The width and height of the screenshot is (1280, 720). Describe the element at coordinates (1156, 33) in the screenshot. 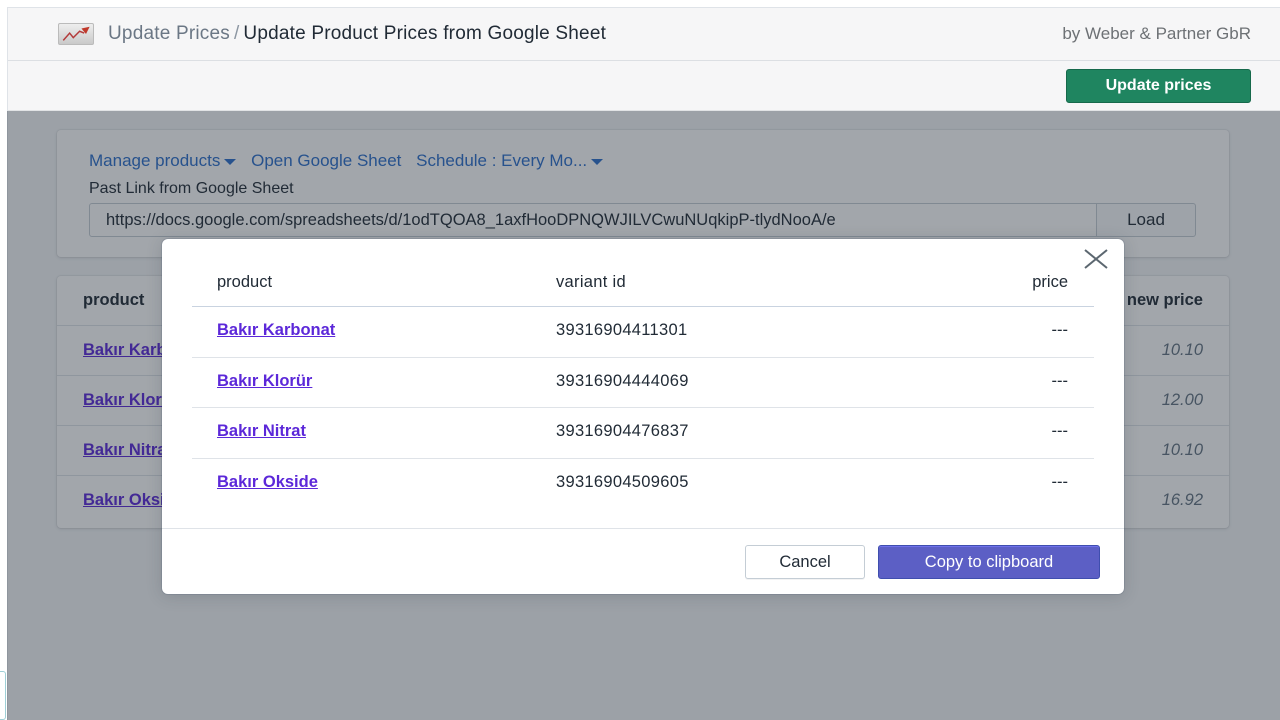

I see `developer-byline: by Weber & Partner GbR` at that location.